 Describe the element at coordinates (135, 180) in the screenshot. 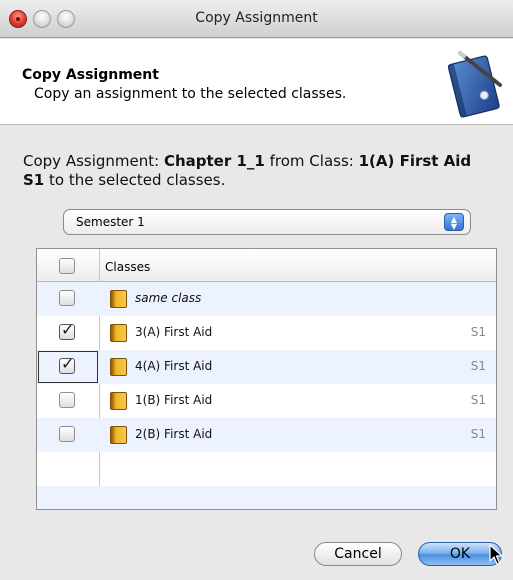

I see `description-suffix: to the selected classes.` at that location.